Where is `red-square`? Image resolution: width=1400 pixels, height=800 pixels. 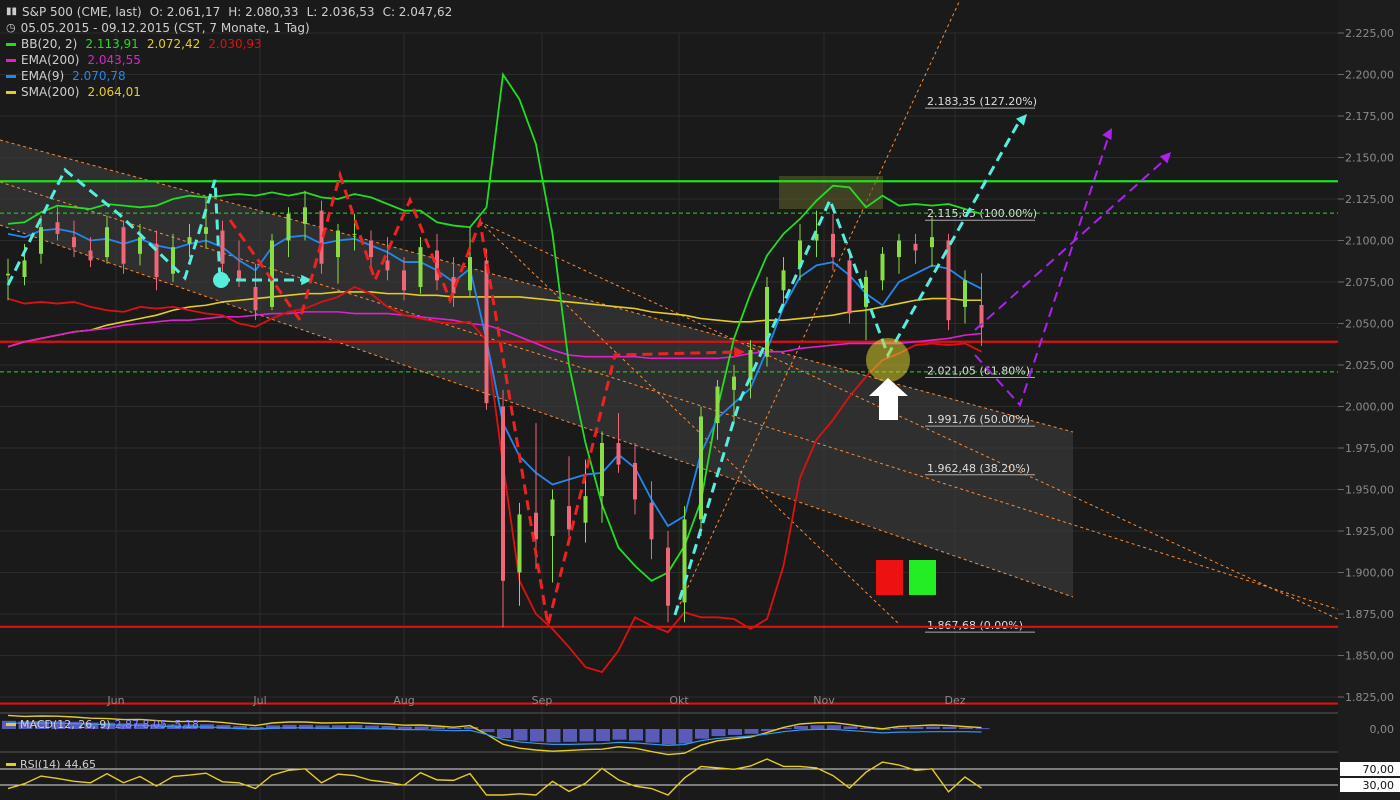 red-square is located at coordinates (889, 577).